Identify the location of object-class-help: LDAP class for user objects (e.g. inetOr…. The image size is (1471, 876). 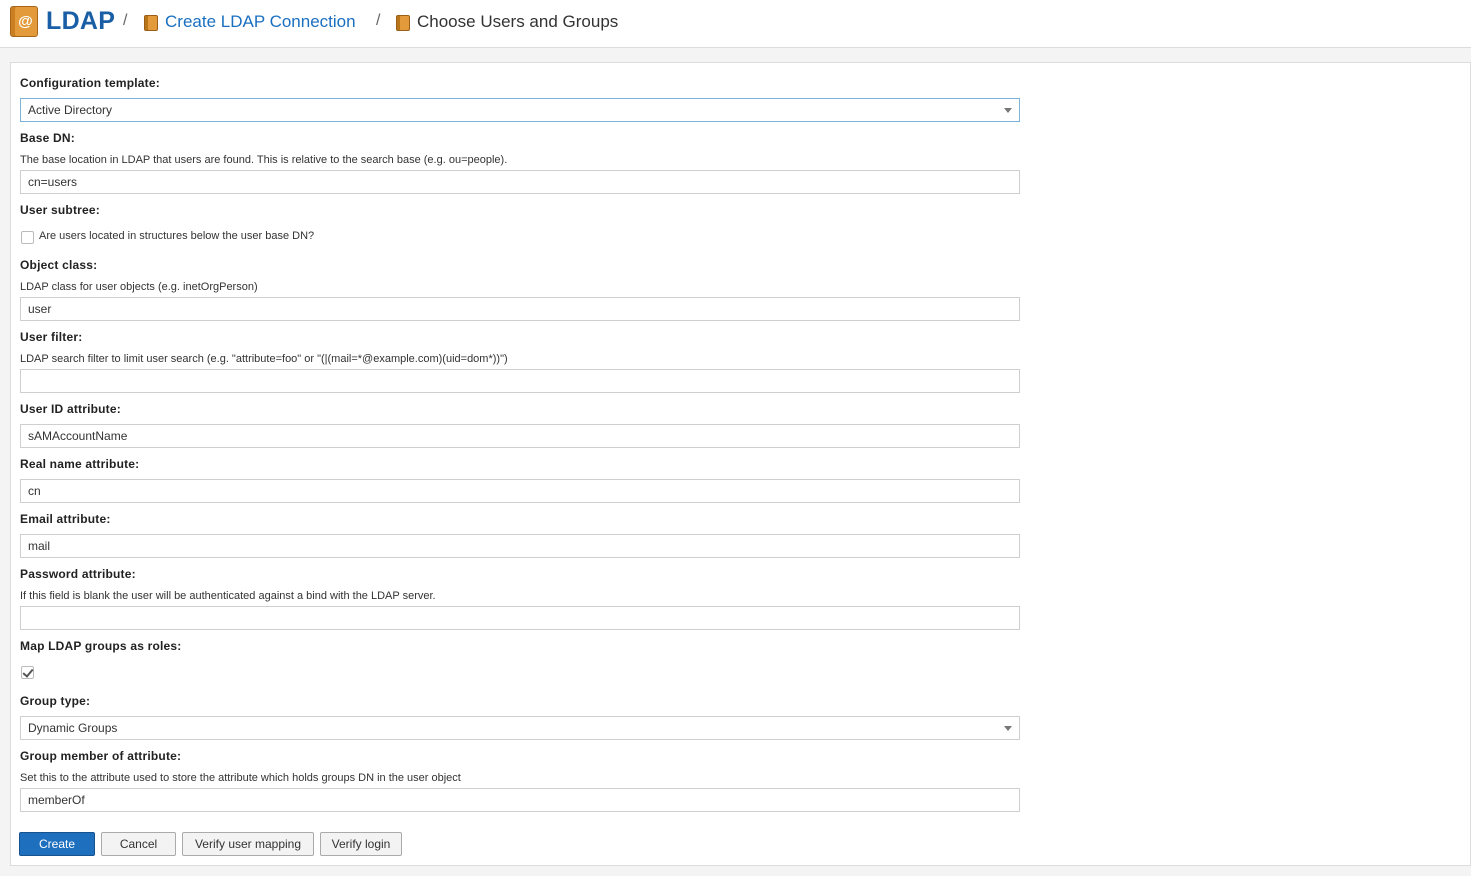
(139, 287).